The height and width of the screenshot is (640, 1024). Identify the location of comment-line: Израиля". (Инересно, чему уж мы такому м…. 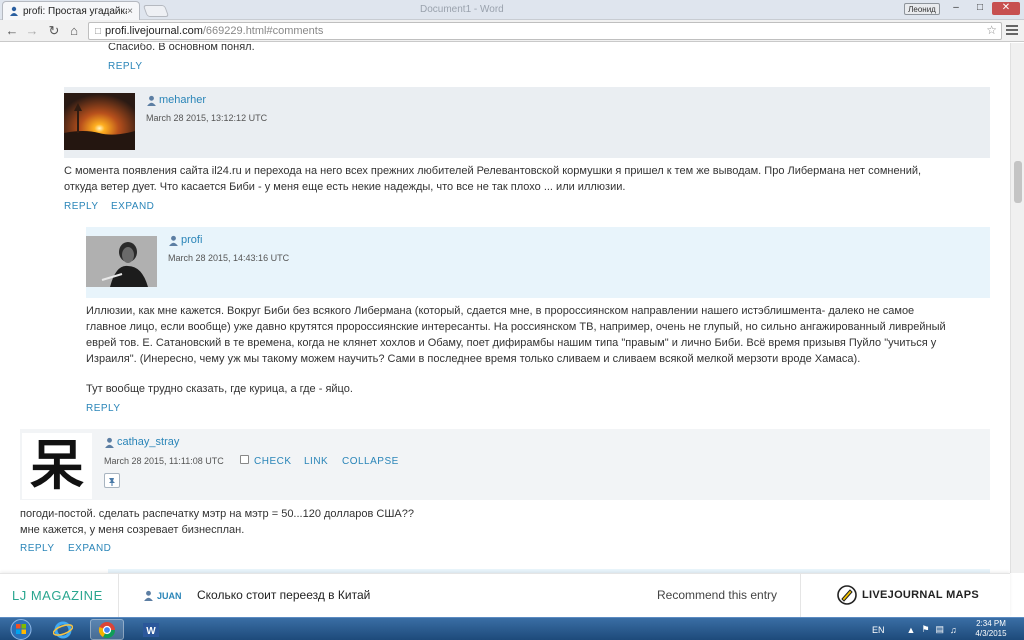
(473, 359).